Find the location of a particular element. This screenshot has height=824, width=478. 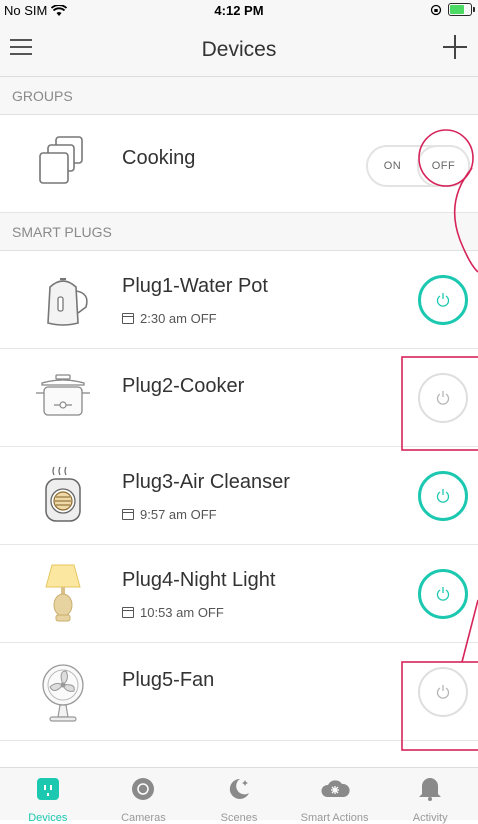

device-row-plug1: Plug1-Water Pot 2:30 am OFF is located at coordinates (239, 300).